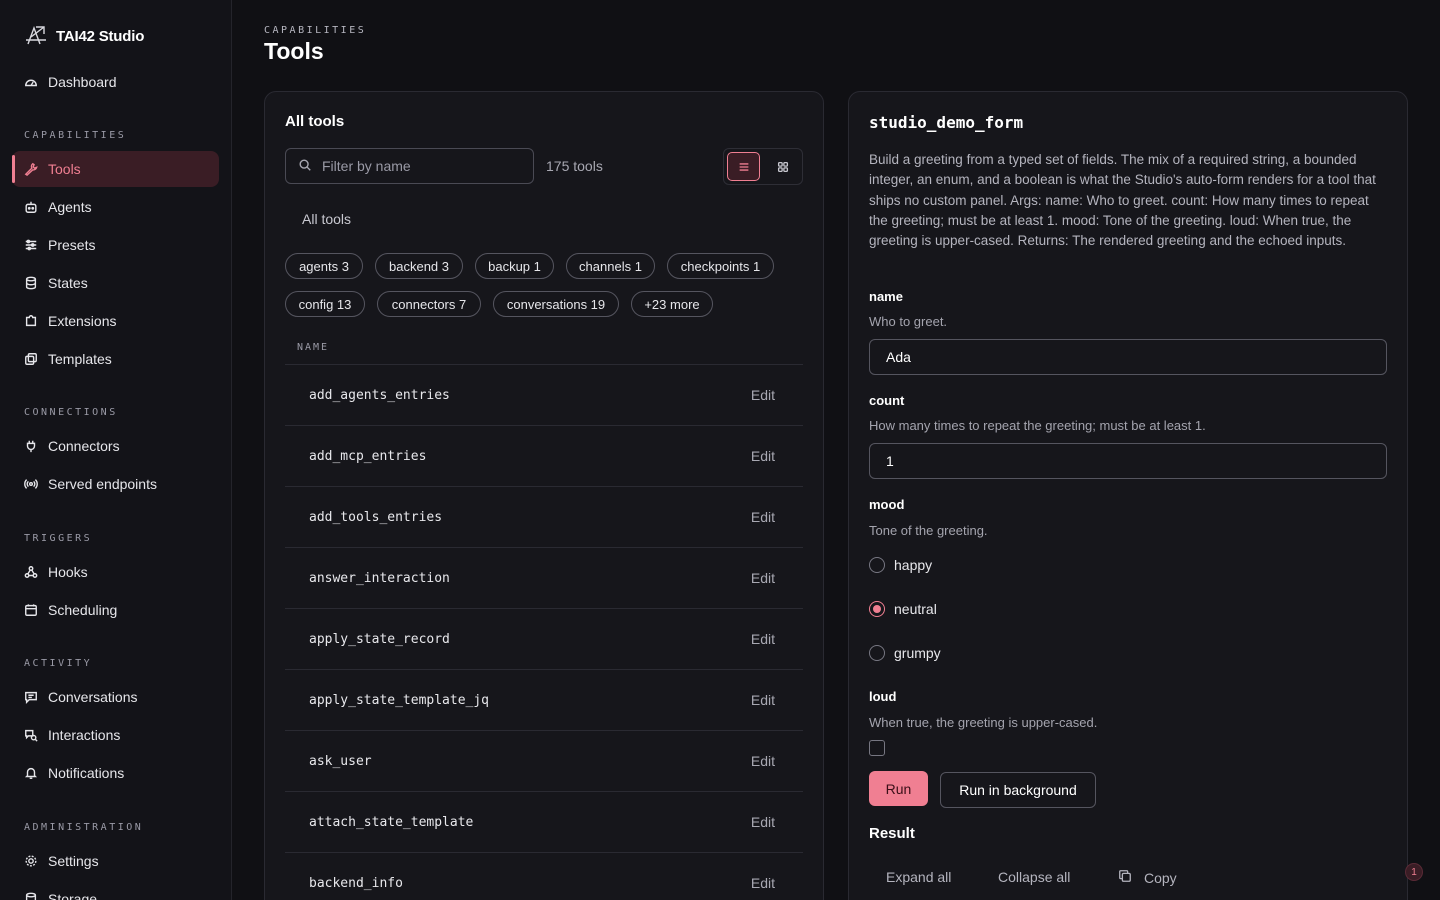  I want to click on chip-more: +23 more, so click(672, 304).